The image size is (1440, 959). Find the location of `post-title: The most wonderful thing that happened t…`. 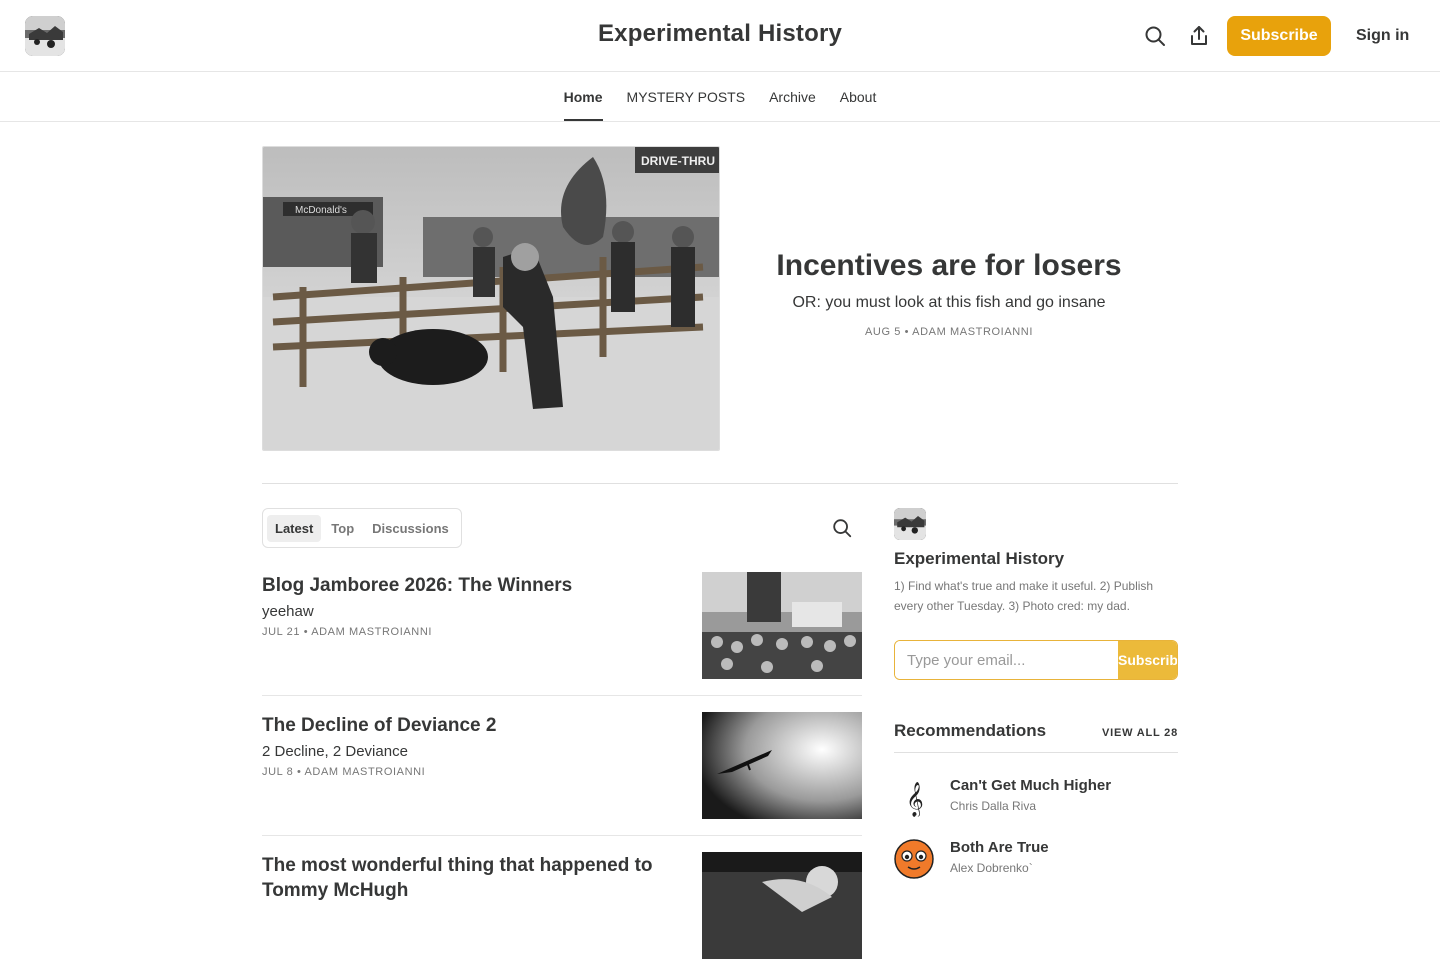

post-title: The most wonderful thing that happened t… is located at coordinates (472, 878).